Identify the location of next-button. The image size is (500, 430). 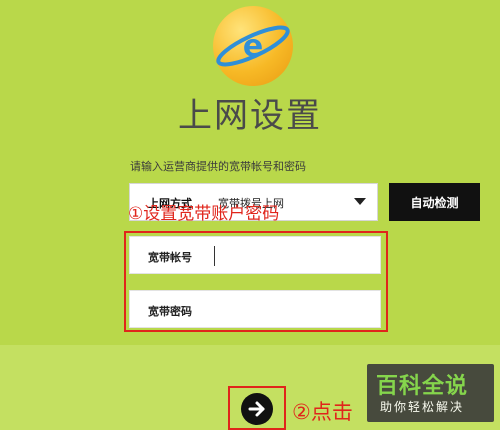
(257, 409).